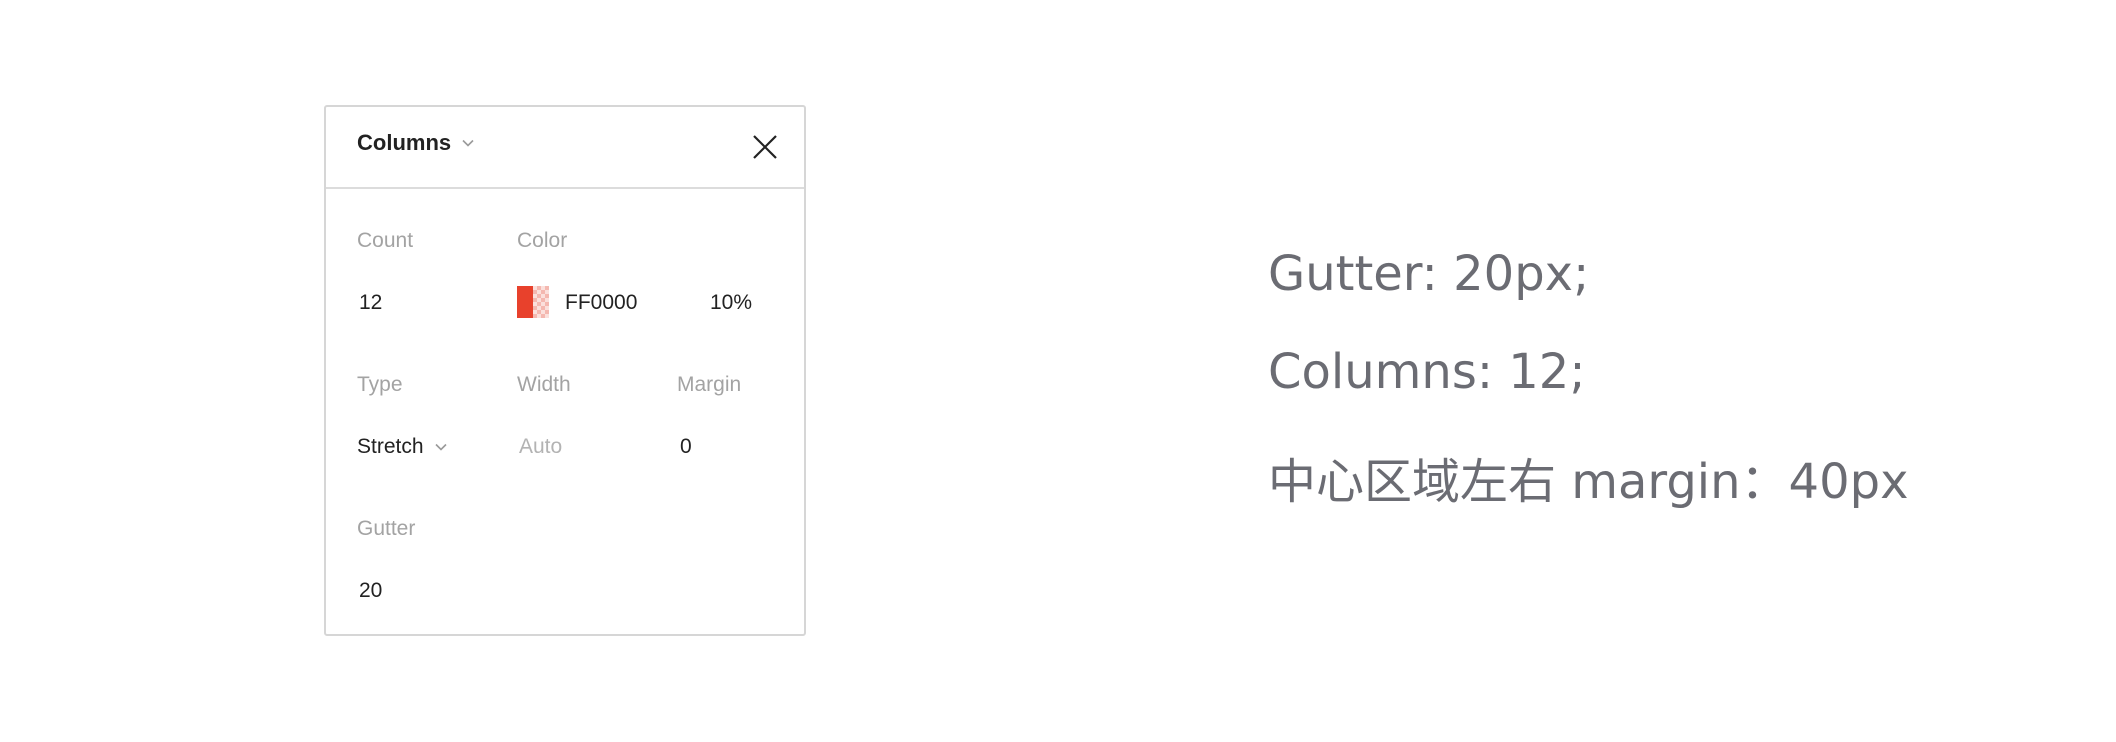 The height and width of the screenshot is (742, 2116). Describe the element at coordinates (544, 384) in the screenshot. I see `width-label: Width` at that location.